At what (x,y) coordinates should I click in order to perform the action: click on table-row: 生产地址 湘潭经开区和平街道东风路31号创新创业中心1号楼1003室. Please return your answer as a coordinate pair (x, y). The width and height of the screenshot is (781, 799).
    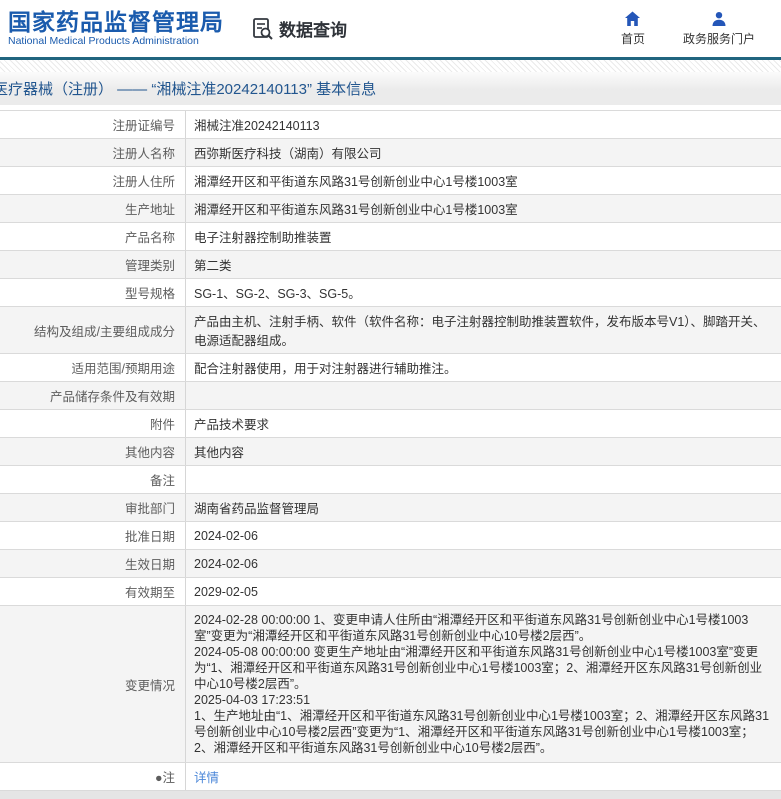
    Looking at the image, I should click on (390, 209).